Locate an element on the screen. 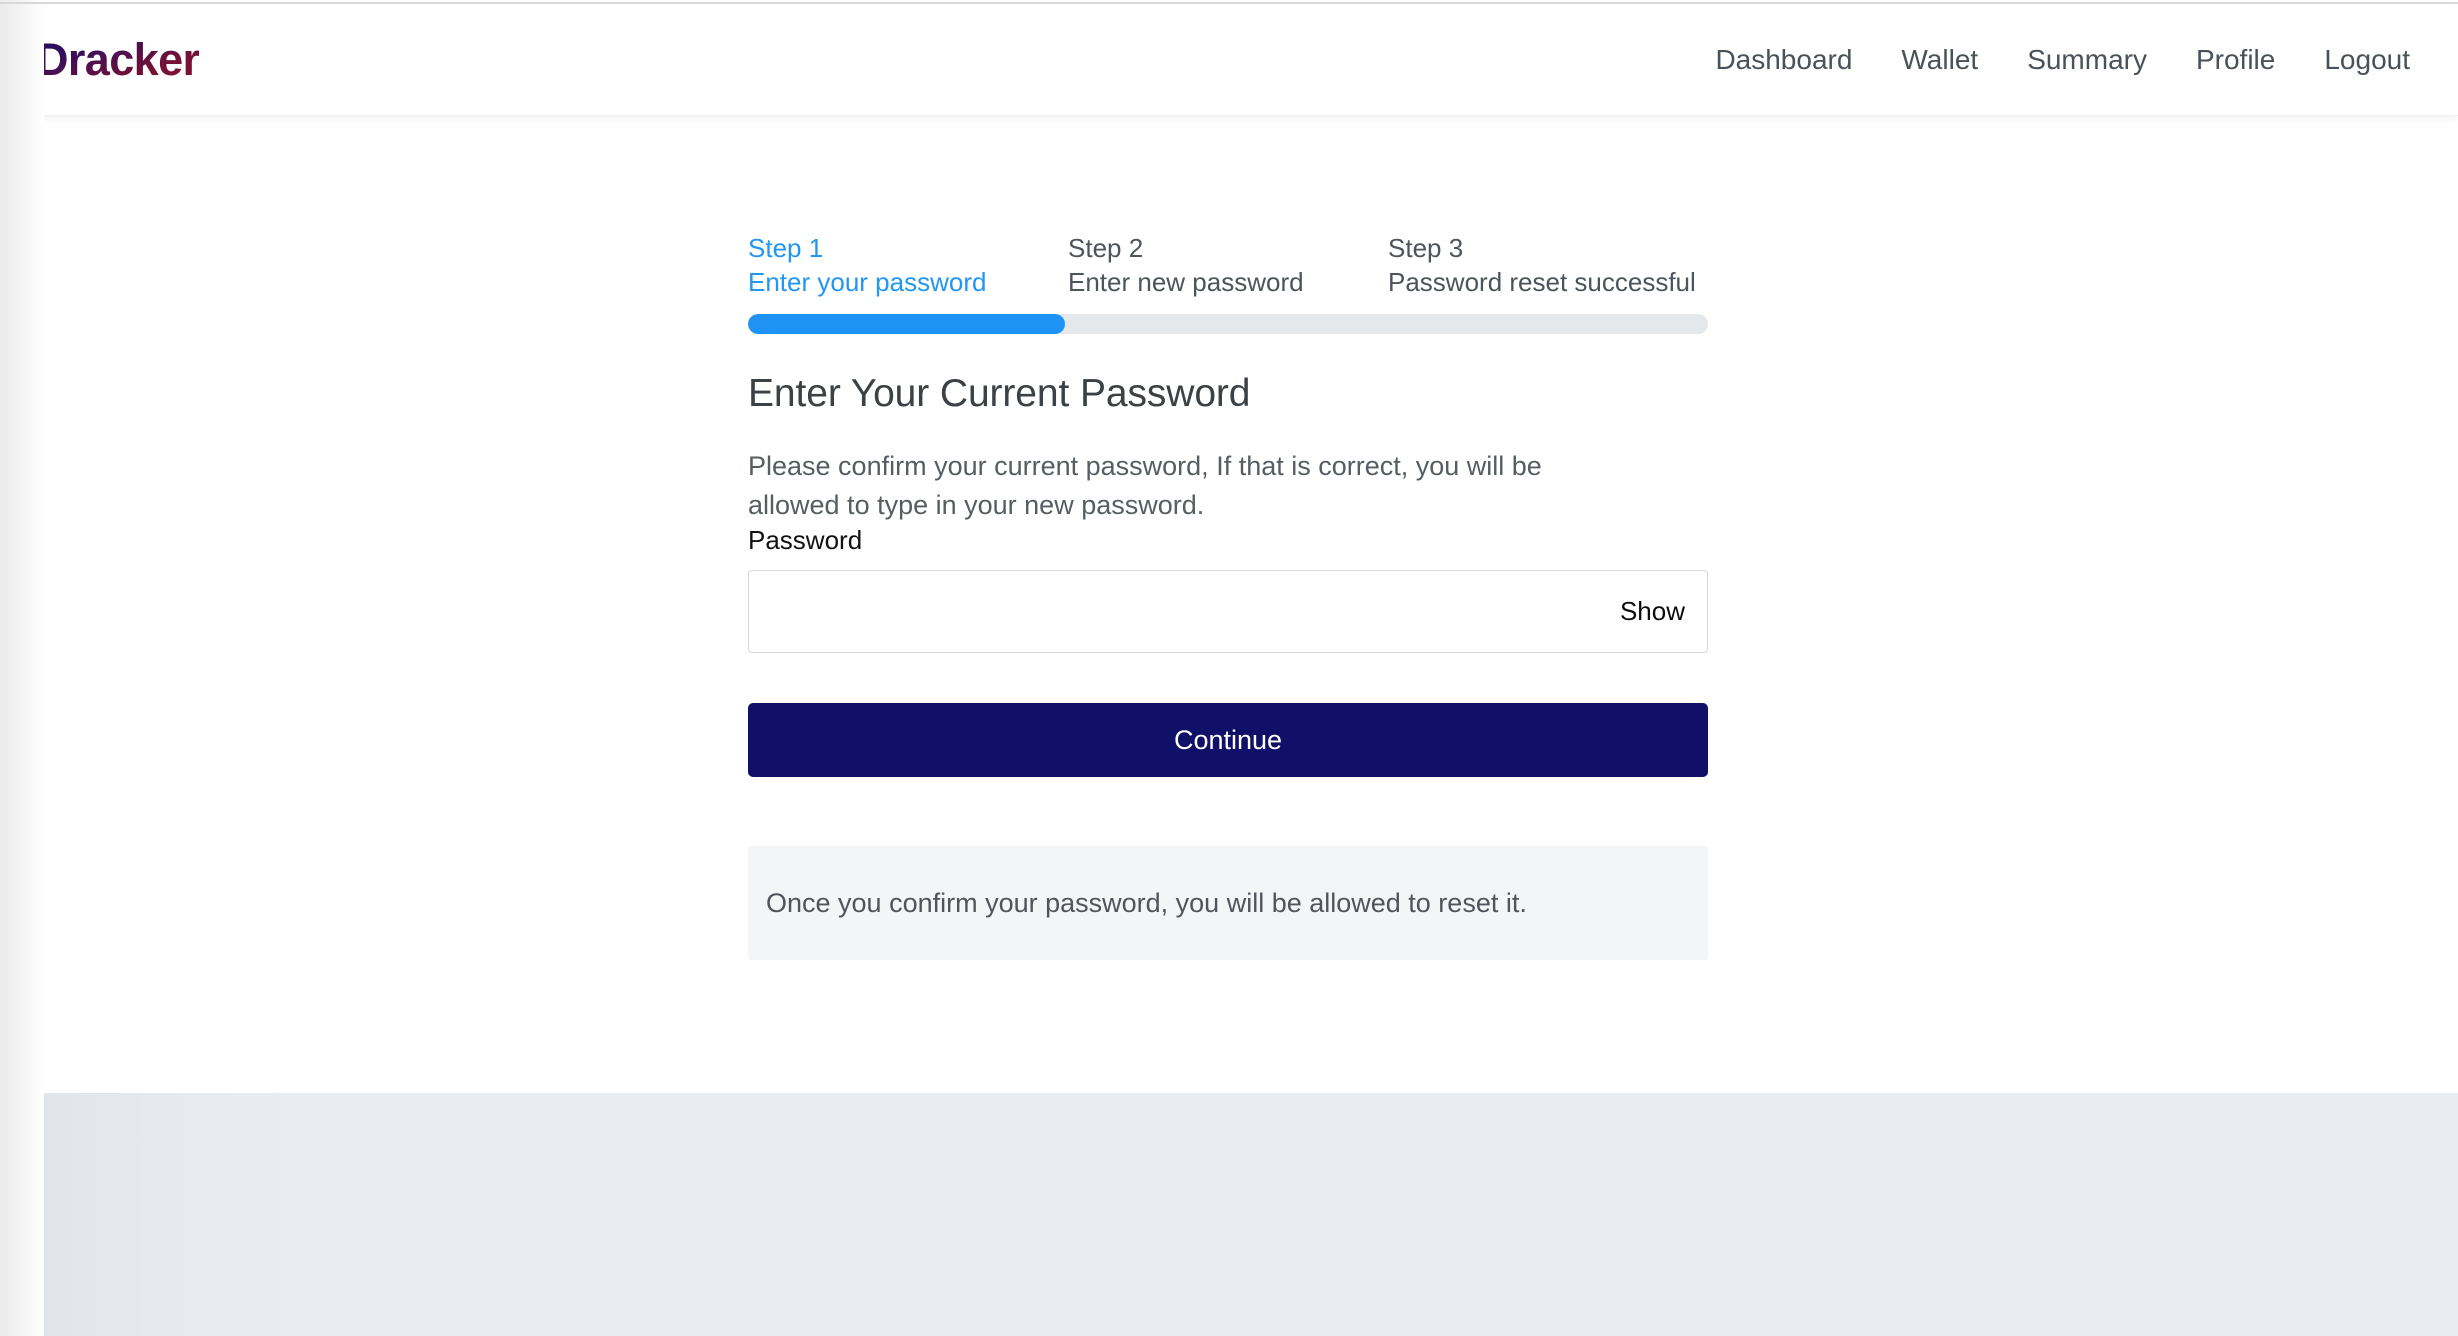 This screenshot has height=1336, width=2458. wizard-step-2-subtitle: Enter new password is located at coordinates (1186, 282).